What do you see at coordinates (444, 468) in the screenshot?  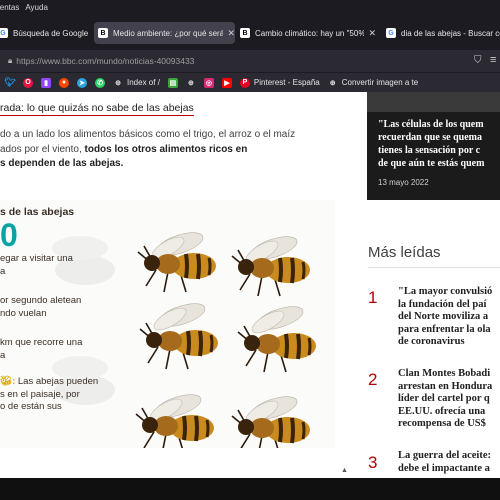 I see `item-line: debe el impactante a` at bounding box center [444, 468].